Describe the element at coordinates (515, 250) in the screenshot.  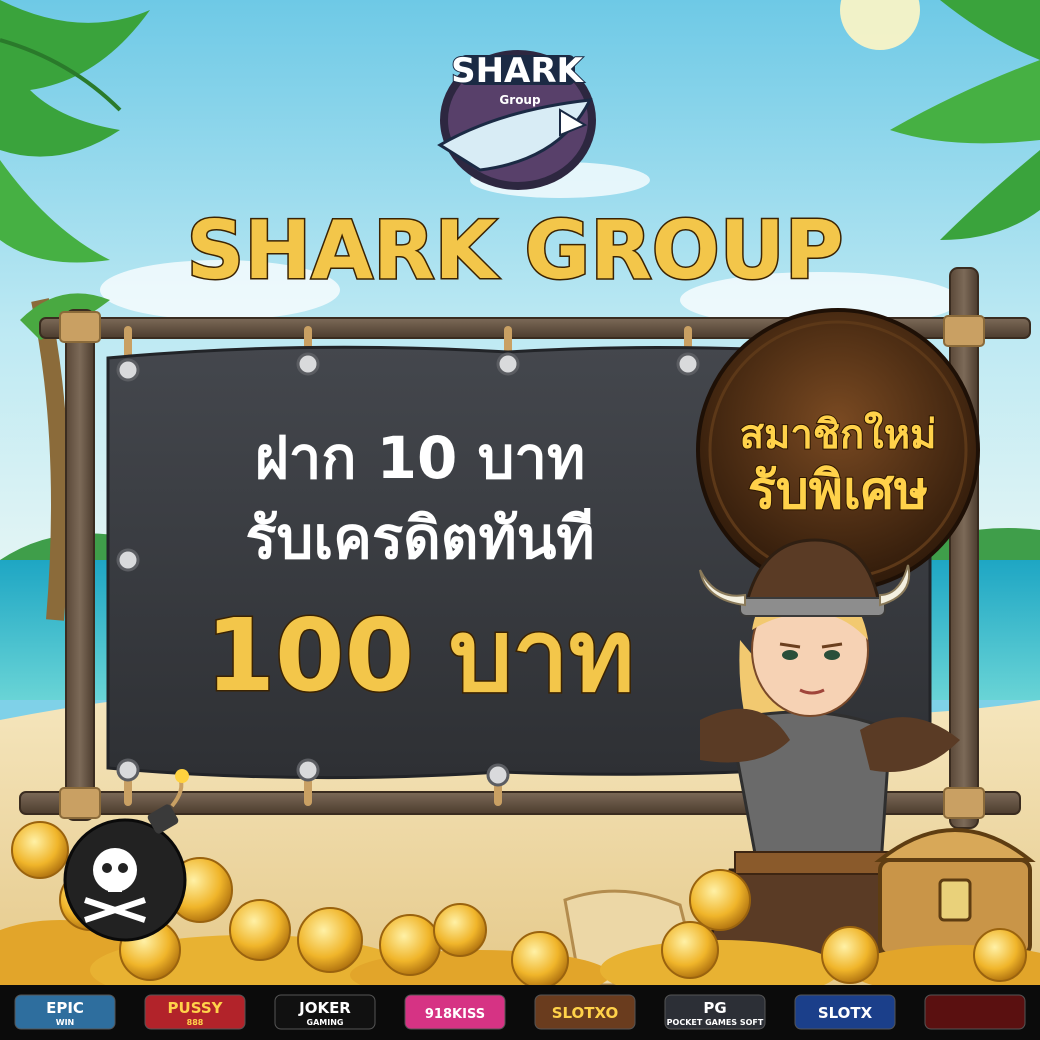
I see `headline: SHARK GROUP` at that location.